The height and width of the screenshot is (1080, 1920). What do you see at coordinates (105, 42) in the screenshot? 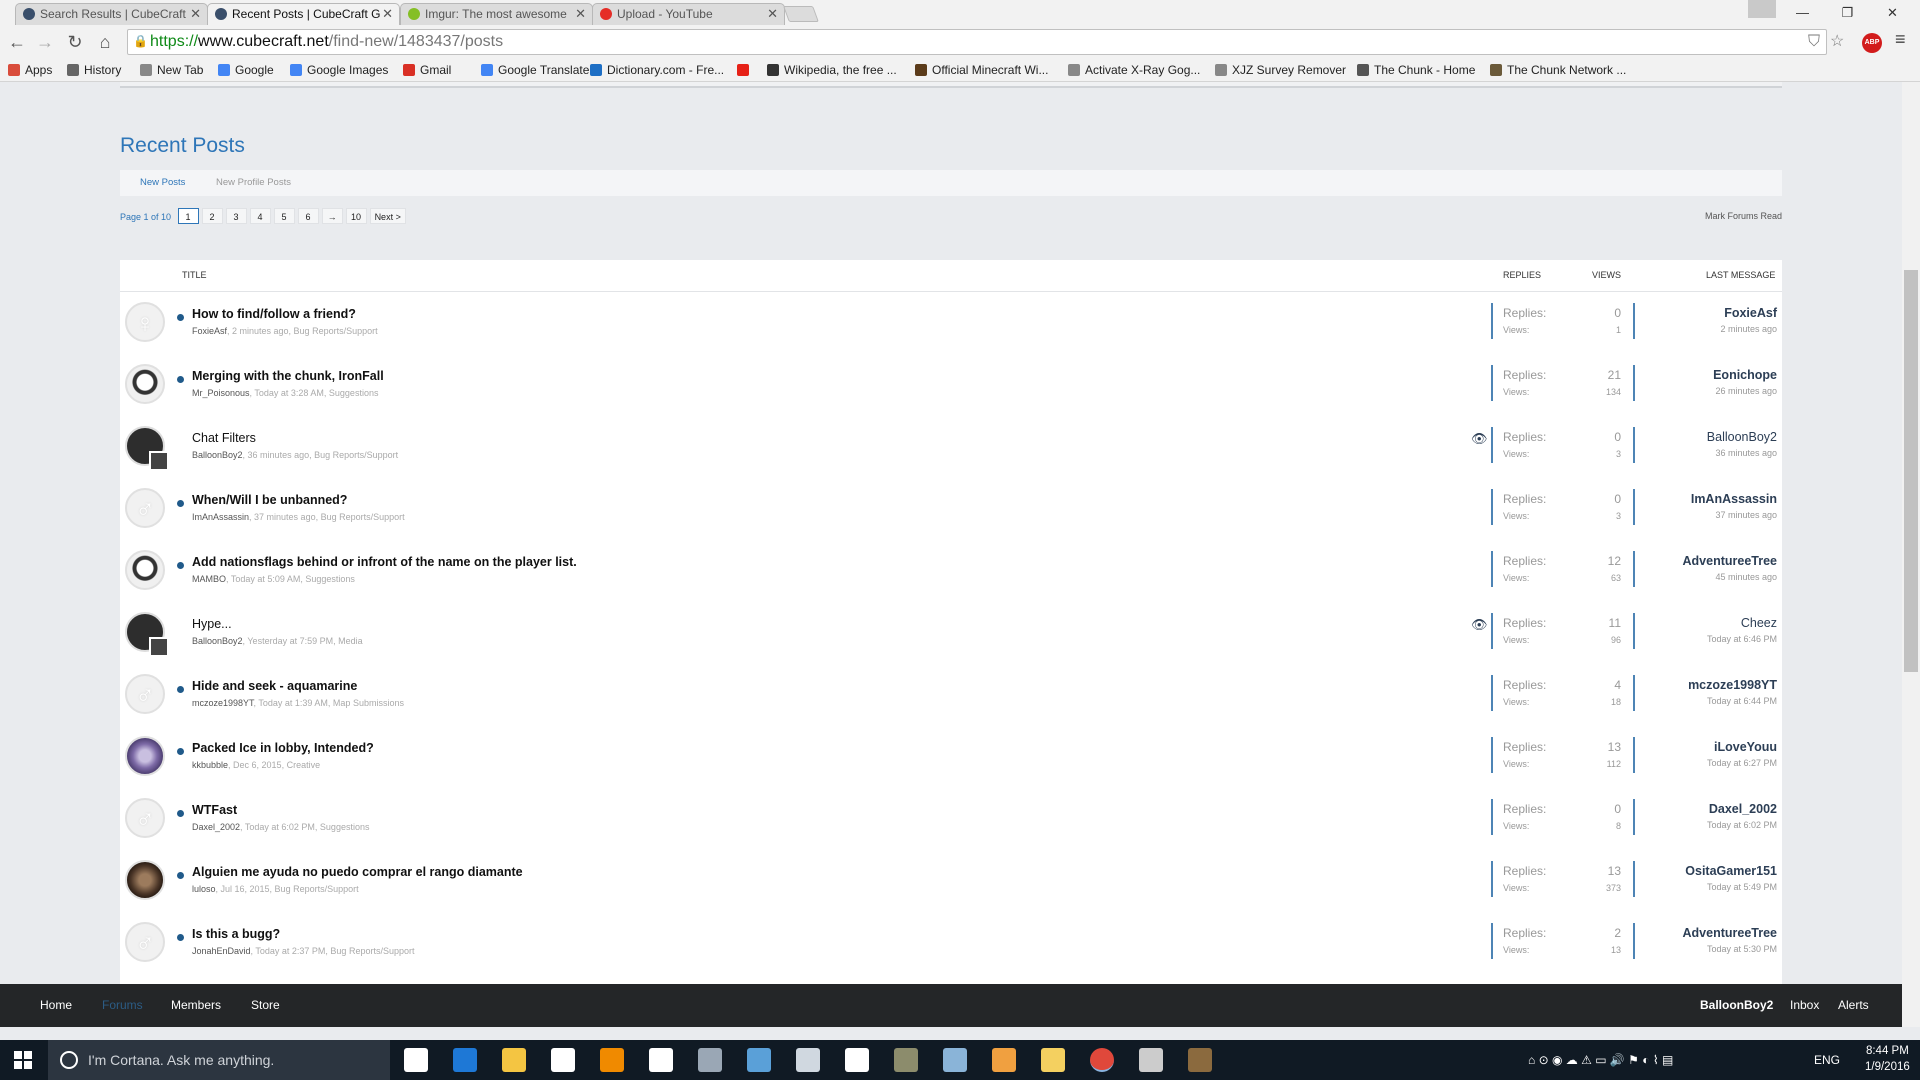
I see `home-icon: ⌂` at bounding box center [105, 42].